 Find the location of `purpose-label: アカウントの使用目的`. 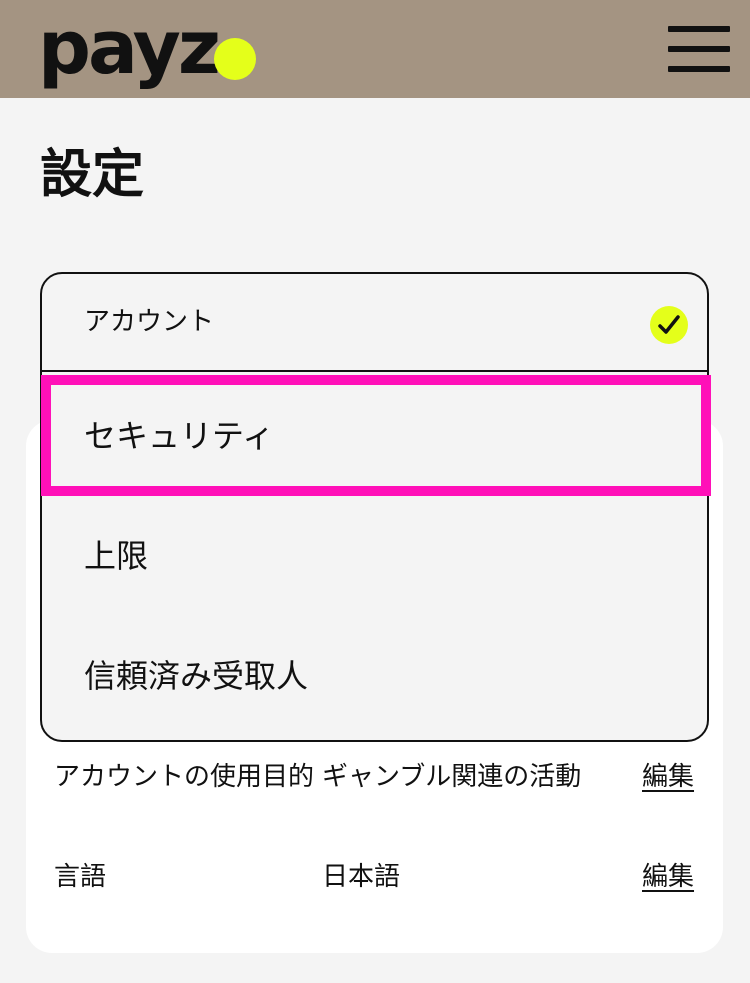

purpose-label: アカウントの使用目的 is located at coordinates (184, 777).